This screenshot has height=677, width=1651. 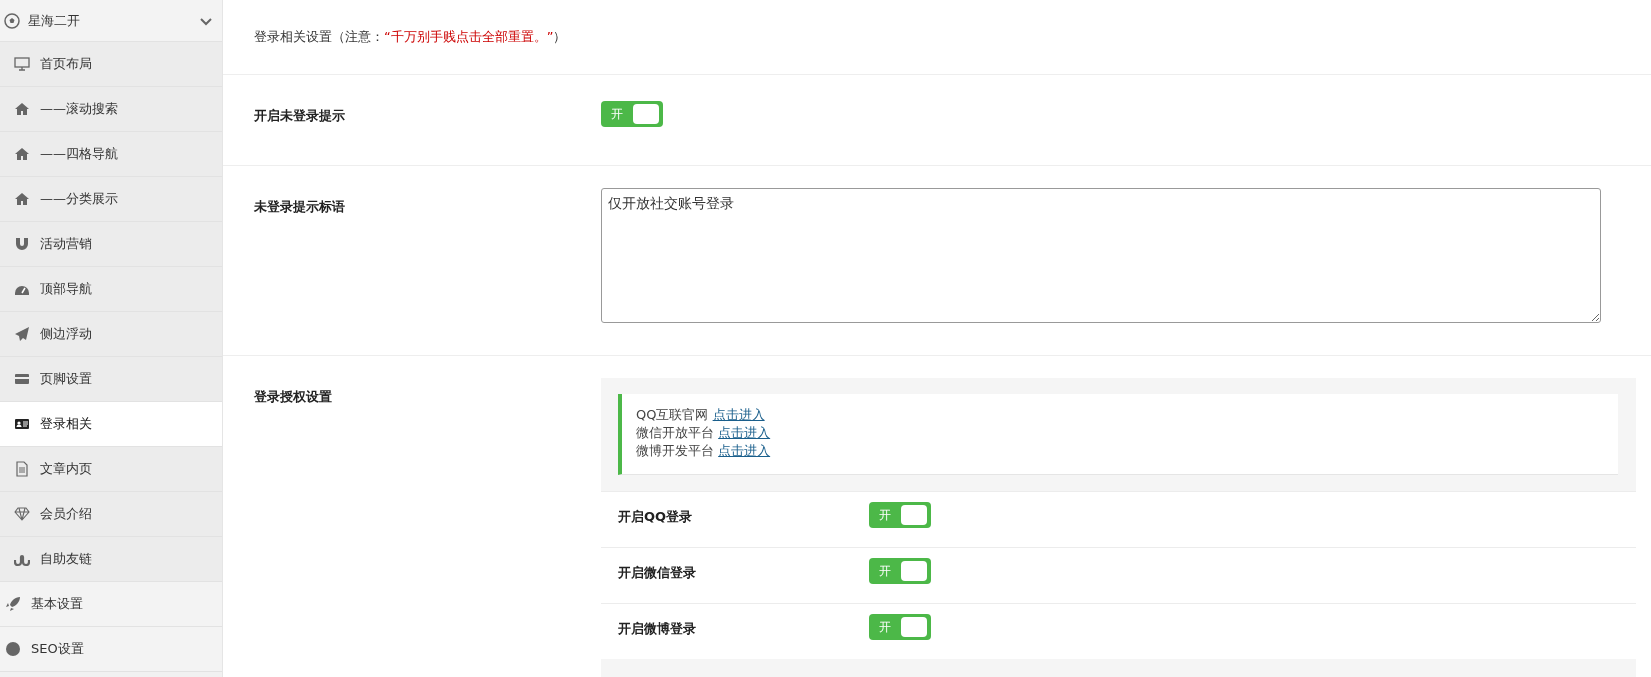 What do you see at coordinates (22, 514) in the screenshot?
I see `diamond-icon` at bounding box center [22, 514].